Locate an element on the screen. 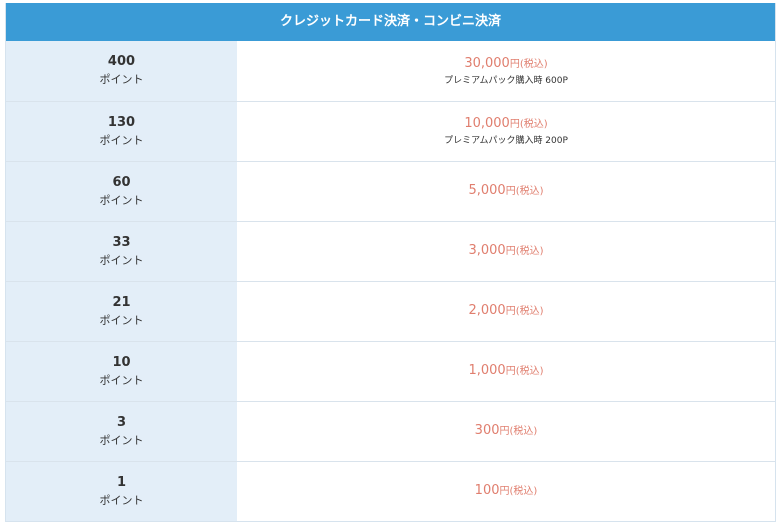 Image resolution: width=779 pixels, height=525 pixels. table-row: 3 ポイント 300円(税込) is located at coordinates (390, 431).